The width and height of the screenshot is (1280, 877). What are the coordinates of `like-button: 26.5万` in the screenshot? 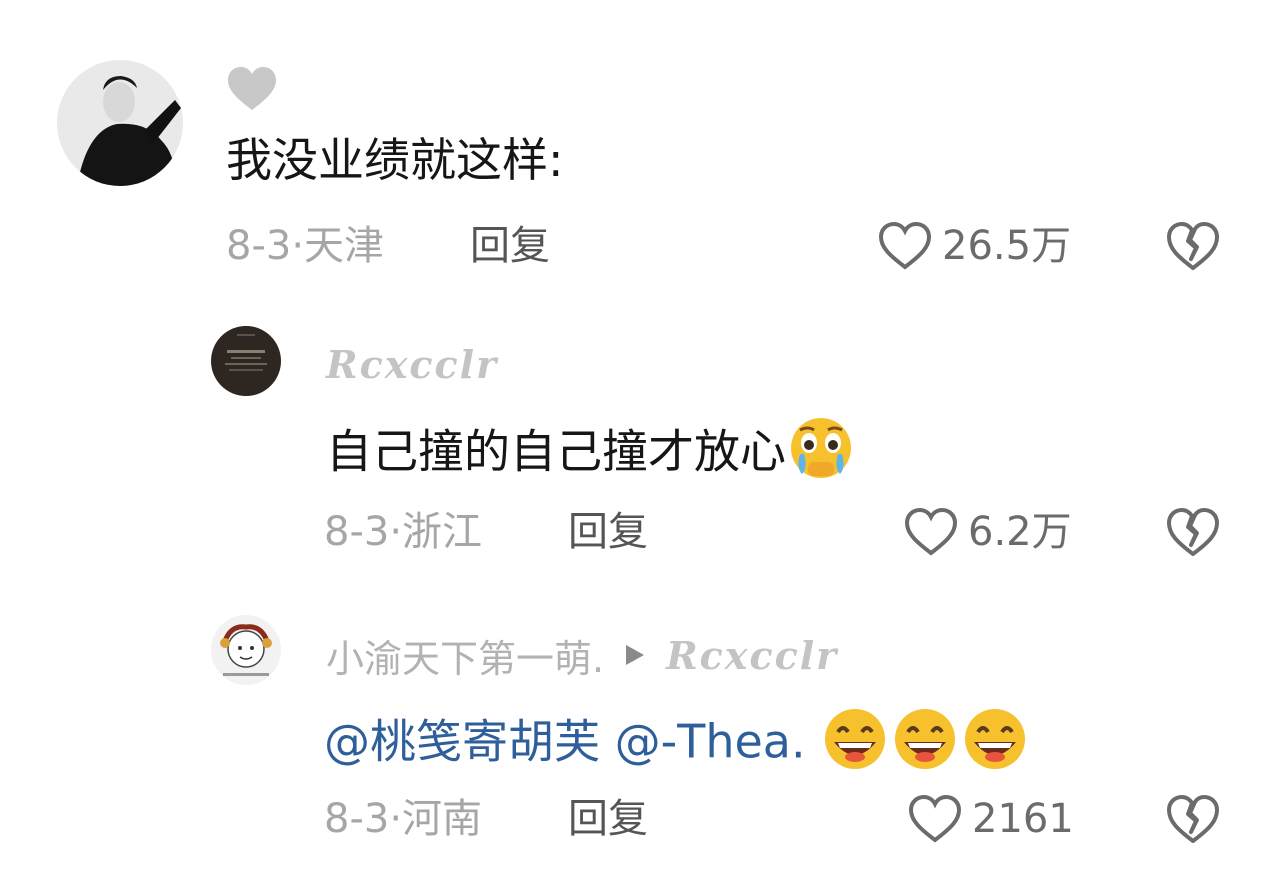 It's located at (974, 246).